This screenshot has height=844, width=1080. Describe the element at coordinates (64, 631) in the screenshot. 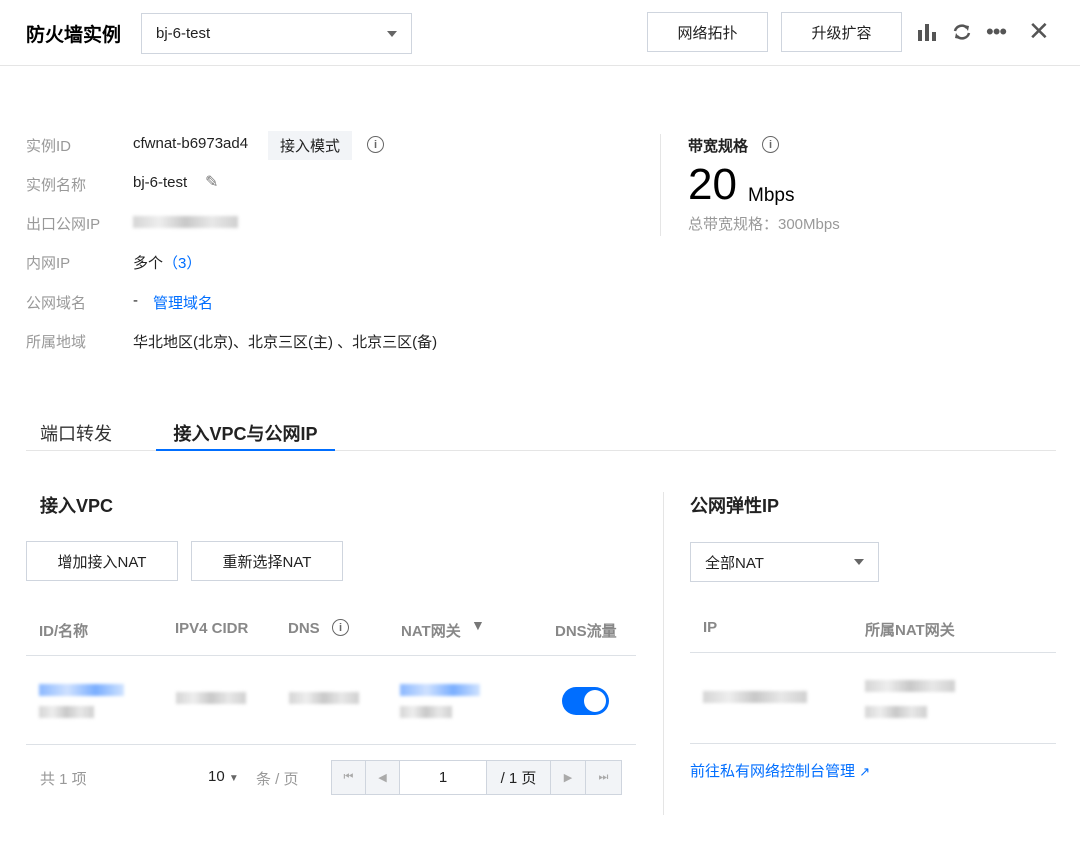

I see `col-id-name: ID/名称` at that location.